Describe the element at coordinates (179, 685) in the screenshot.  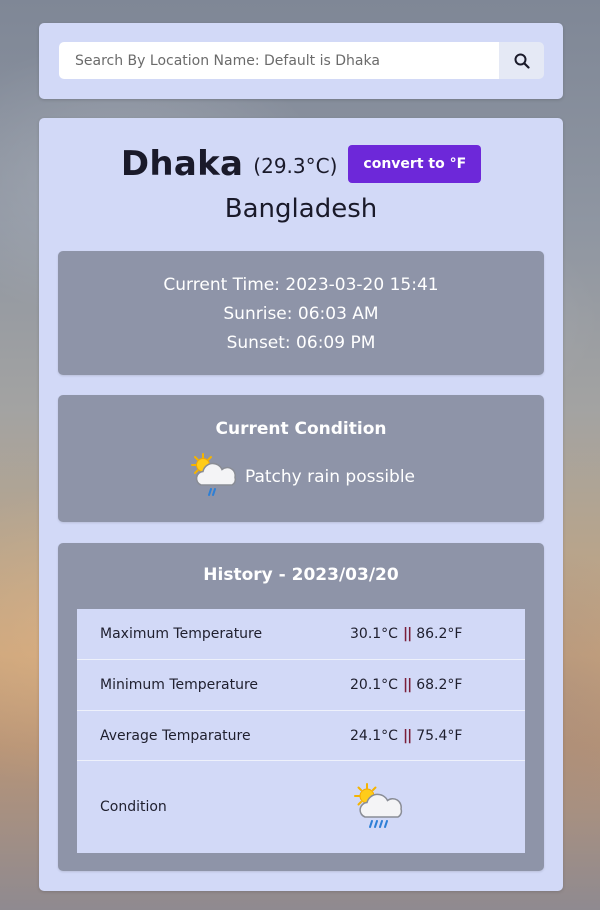
I see `row-label: Minimum Temperature` at that location.